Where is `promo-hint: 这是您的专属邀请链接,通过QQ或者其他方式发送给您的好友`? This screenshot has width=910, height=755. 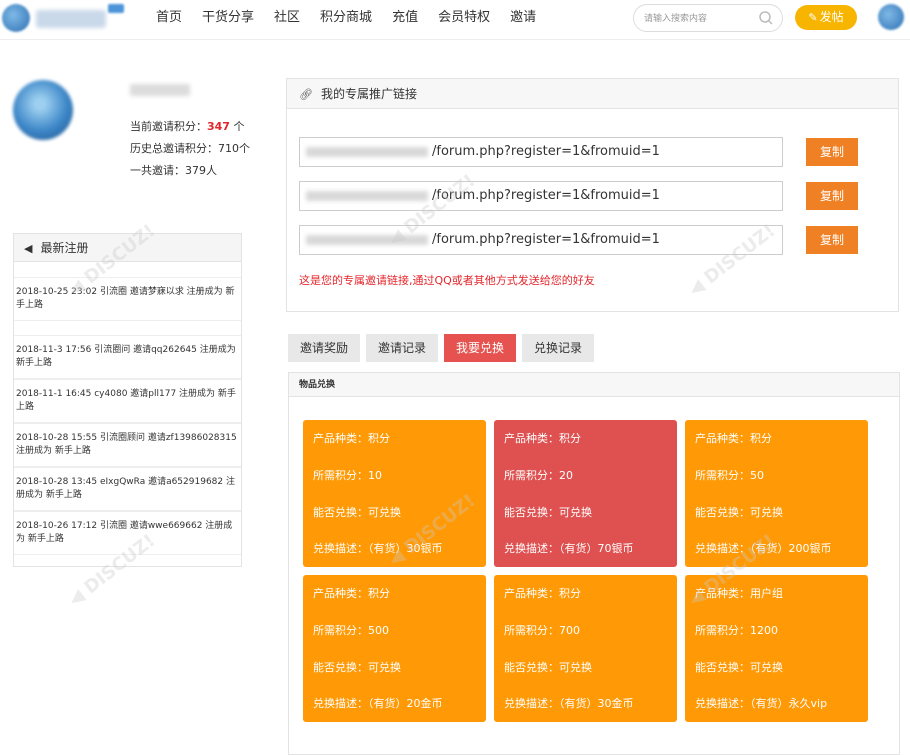 promo-hint: 这是您的专属邀请链接,通过QQ或者其他方式发送给您的好友 is located at coordinates (447, 280).